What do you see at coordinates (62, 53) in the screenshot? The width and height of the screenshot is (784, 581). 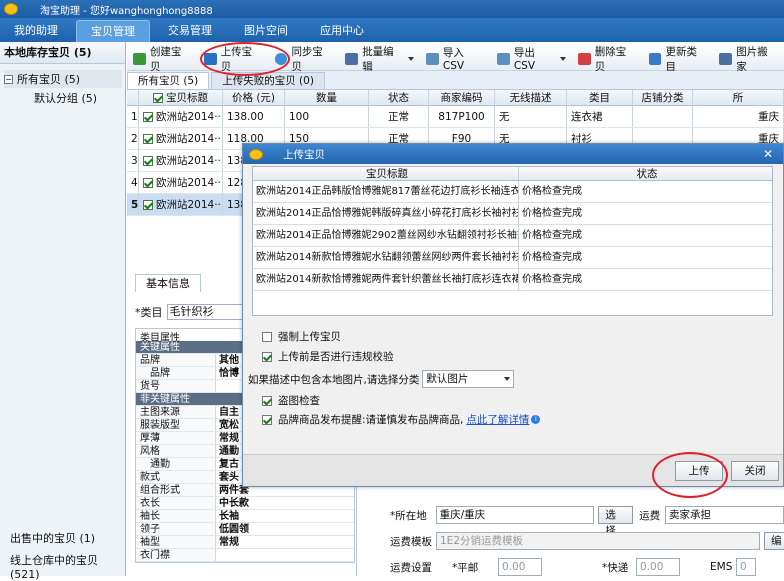 I see `local-stock-header: 本地库存宝贝 (5)` at bounding box center [62, 53].